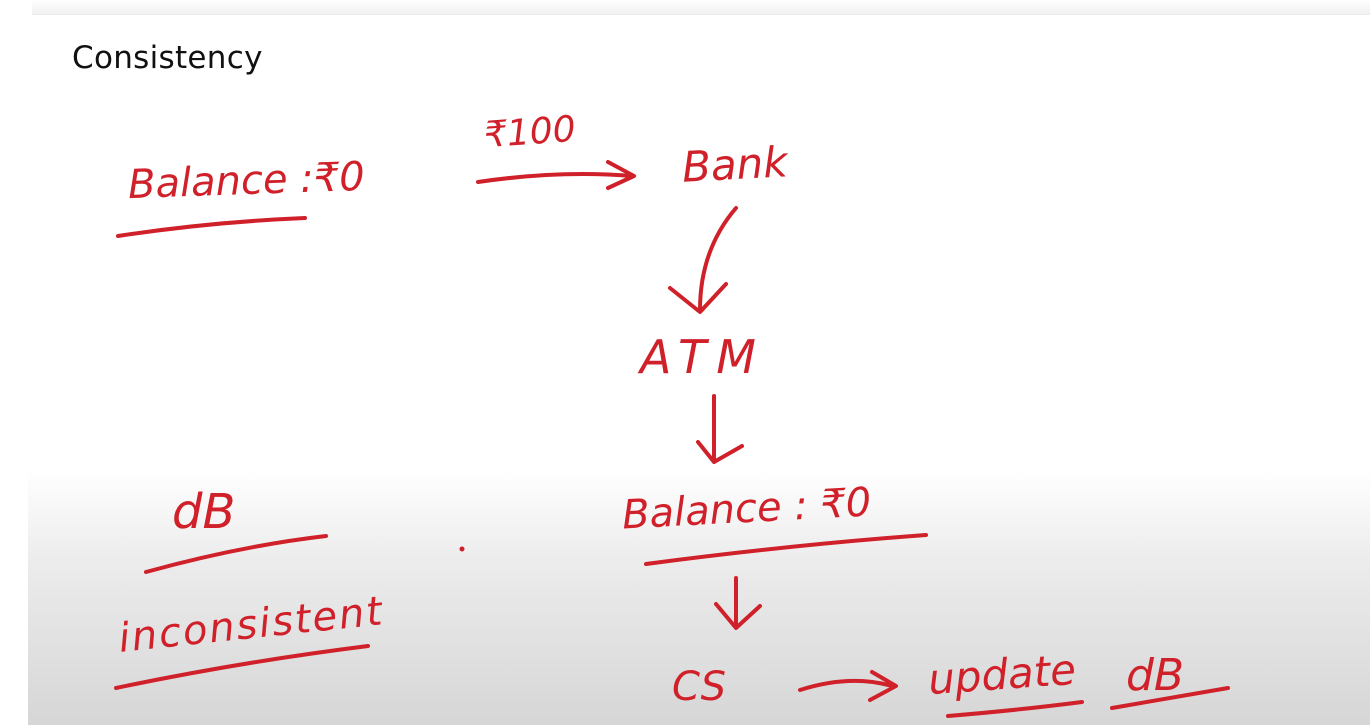 The height and width of the screenshot is (725, 1370). I want to click on balance-underline, so click(211, 227).